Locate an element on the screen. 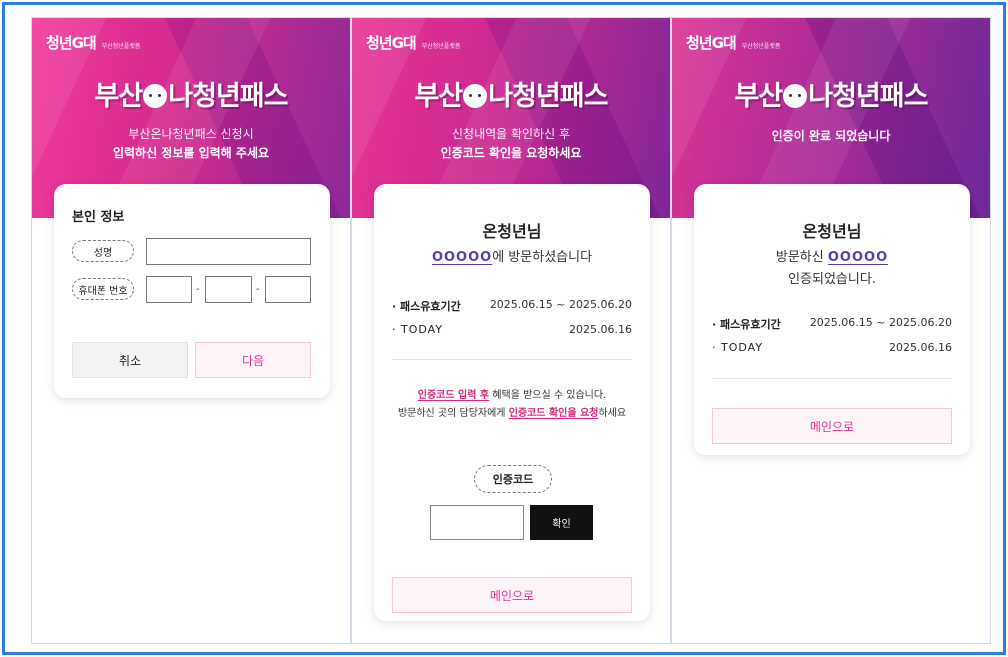  name-label: 성명 is located at coordinates (103, 251).